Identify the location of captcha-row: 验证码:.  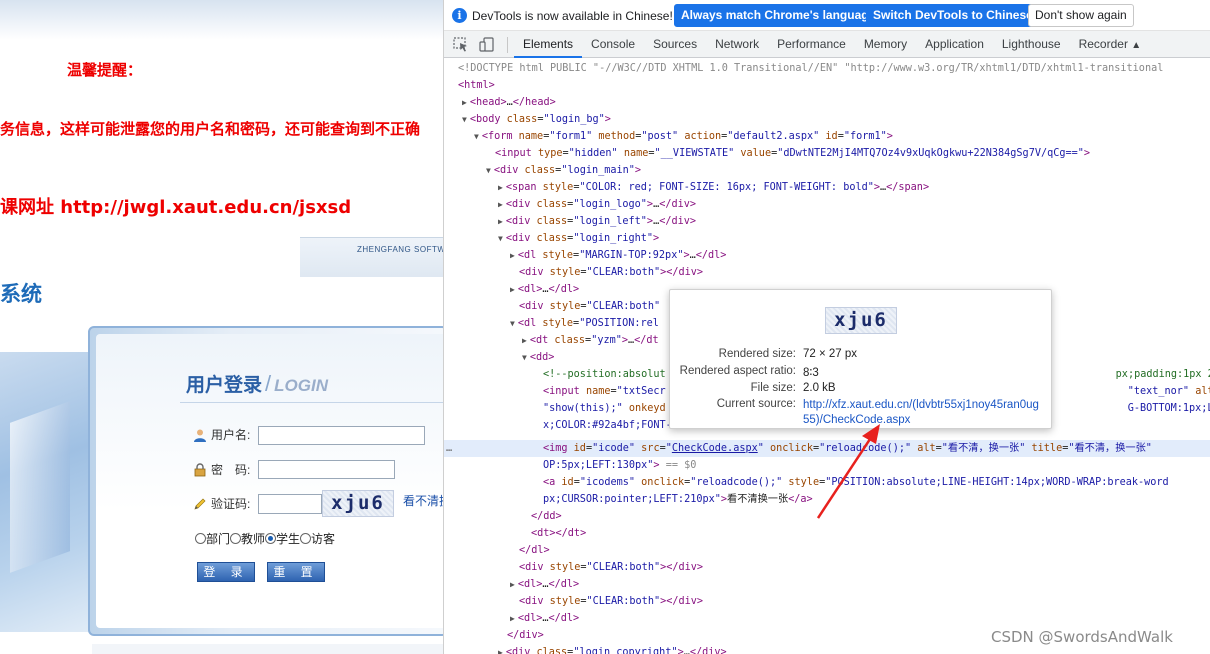
(221, 503).